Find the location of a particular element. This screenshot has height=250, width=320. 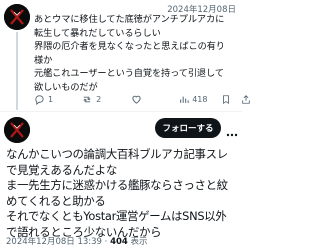

views-label: 表示 is located at coordinates (139, 242).